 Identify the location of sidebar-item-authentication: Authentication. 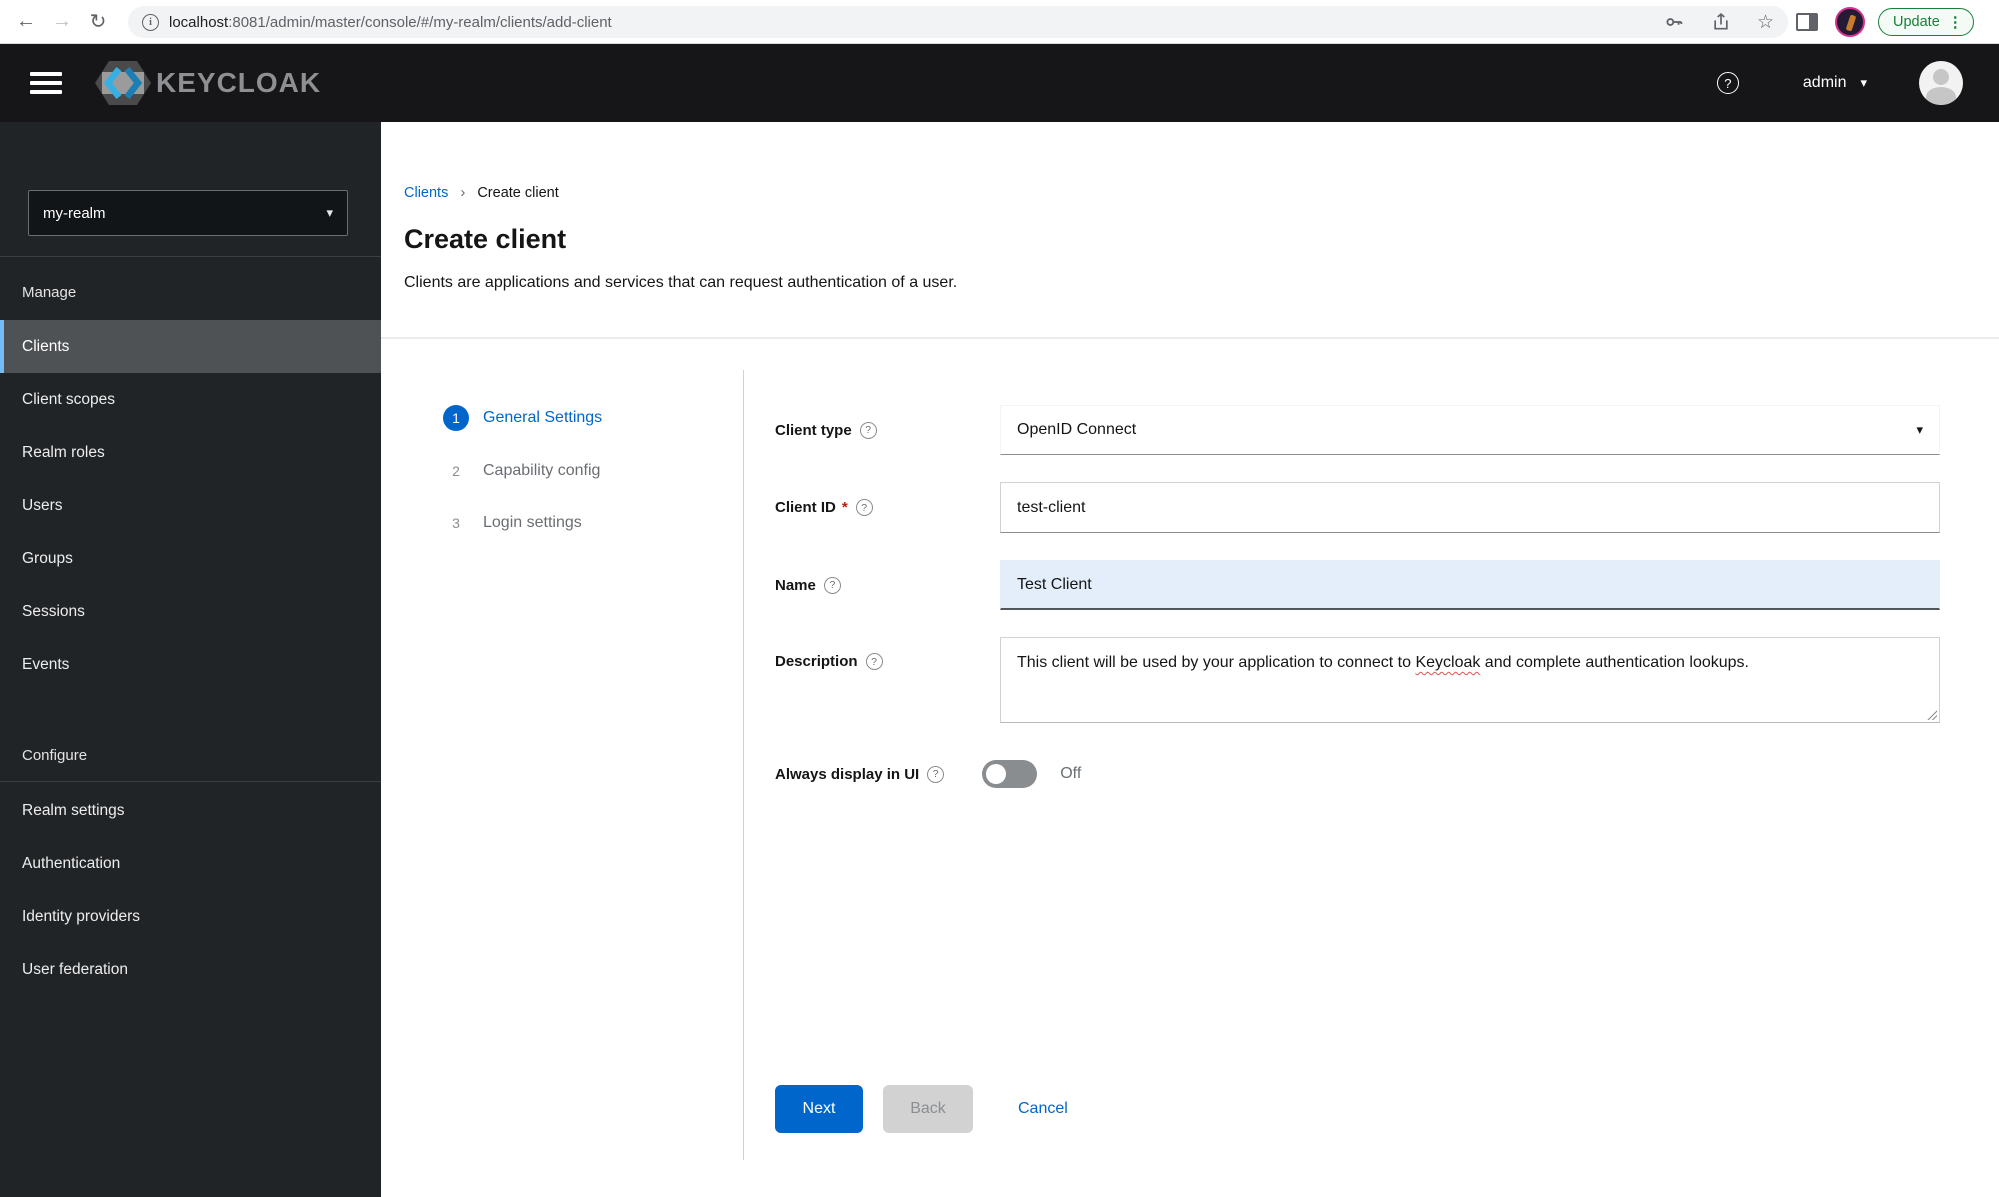
(190, 863).